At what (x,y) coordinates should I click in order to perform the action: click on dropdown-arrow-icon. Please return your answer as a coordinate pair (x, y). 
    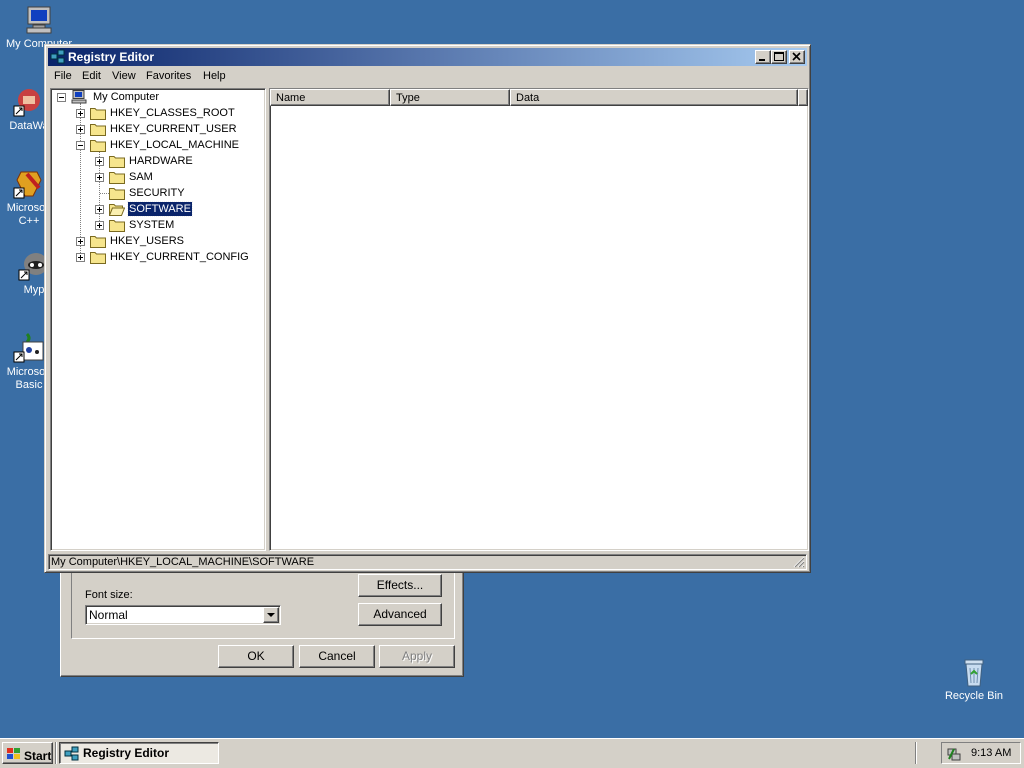
    Looking at the image, I should click on (271, 615).